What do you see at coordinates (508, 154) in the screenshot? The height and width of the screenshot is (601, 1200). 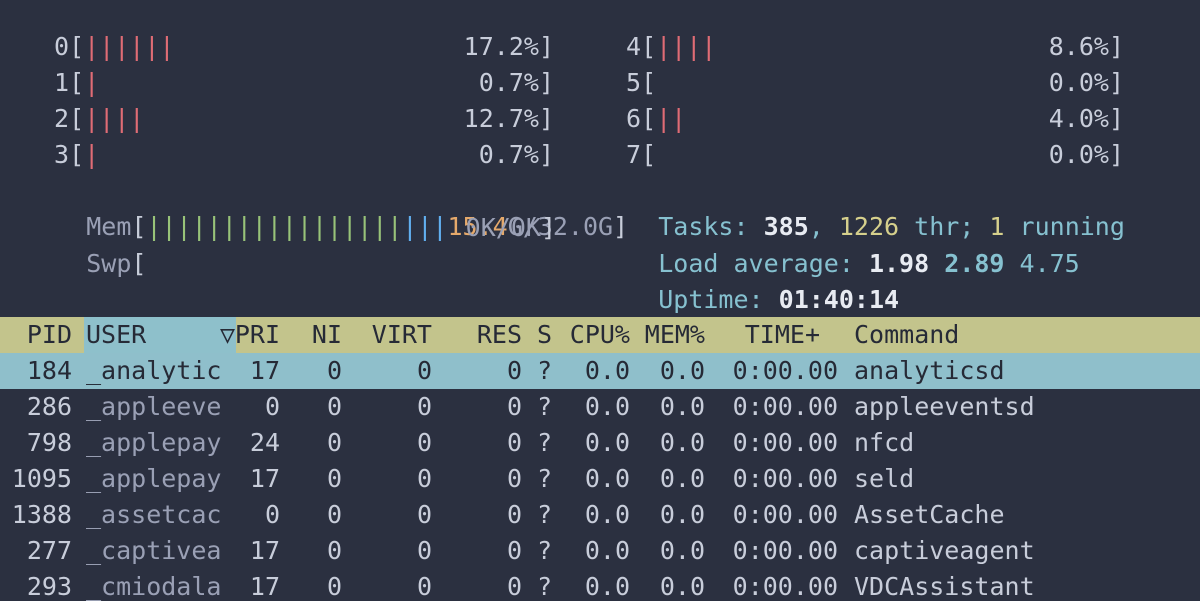 I see `cpu-percent: 0.7%` at bounding box center [508, 154].